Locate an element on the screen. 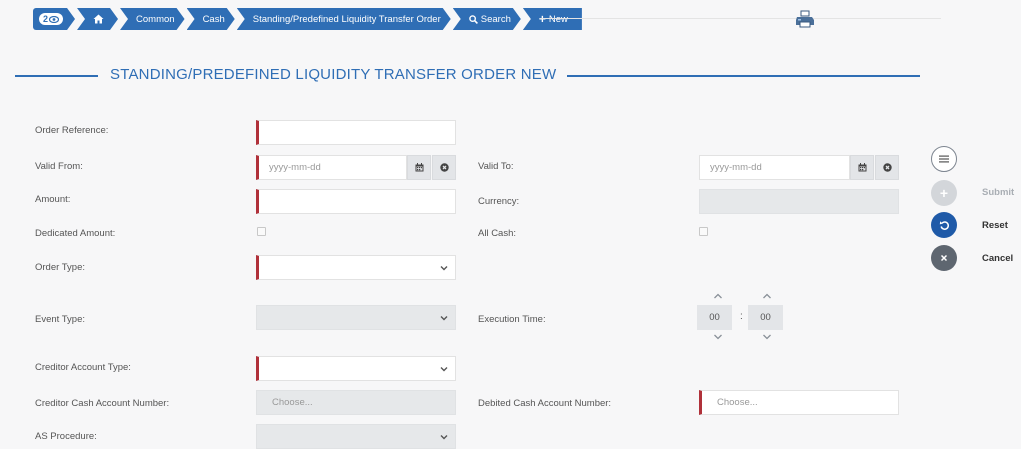 Image resolution: width=1021 pixels, height=449 pixels. close-icon is located at coordinates (944, 258).